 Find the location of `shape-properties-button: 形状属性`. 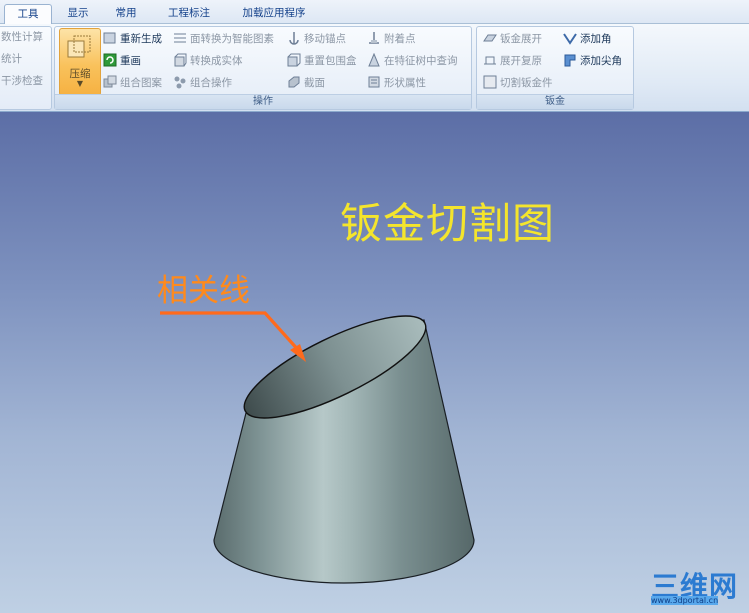

shape-properties-button: 形状属性 is located at coordinates (396, 83).